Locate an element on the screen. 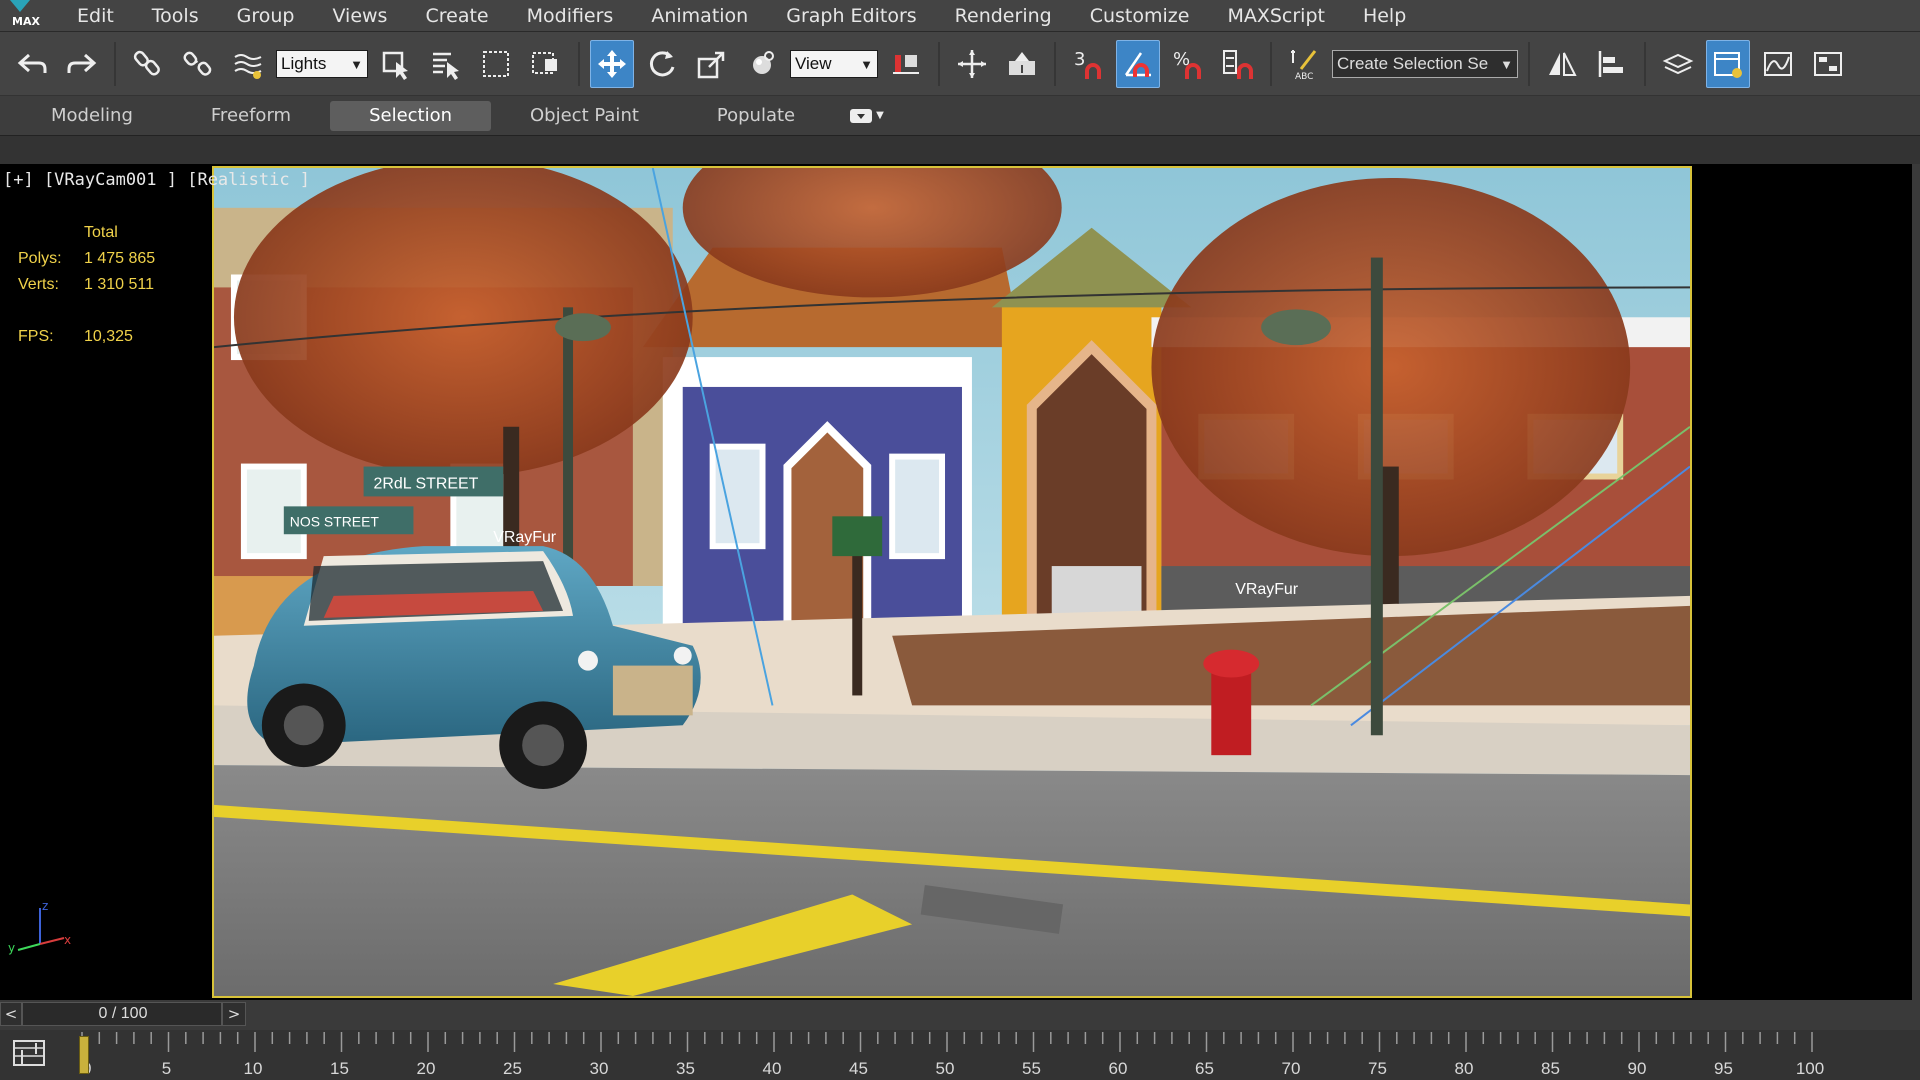  align-icon is located at coordinates (1612, 64).